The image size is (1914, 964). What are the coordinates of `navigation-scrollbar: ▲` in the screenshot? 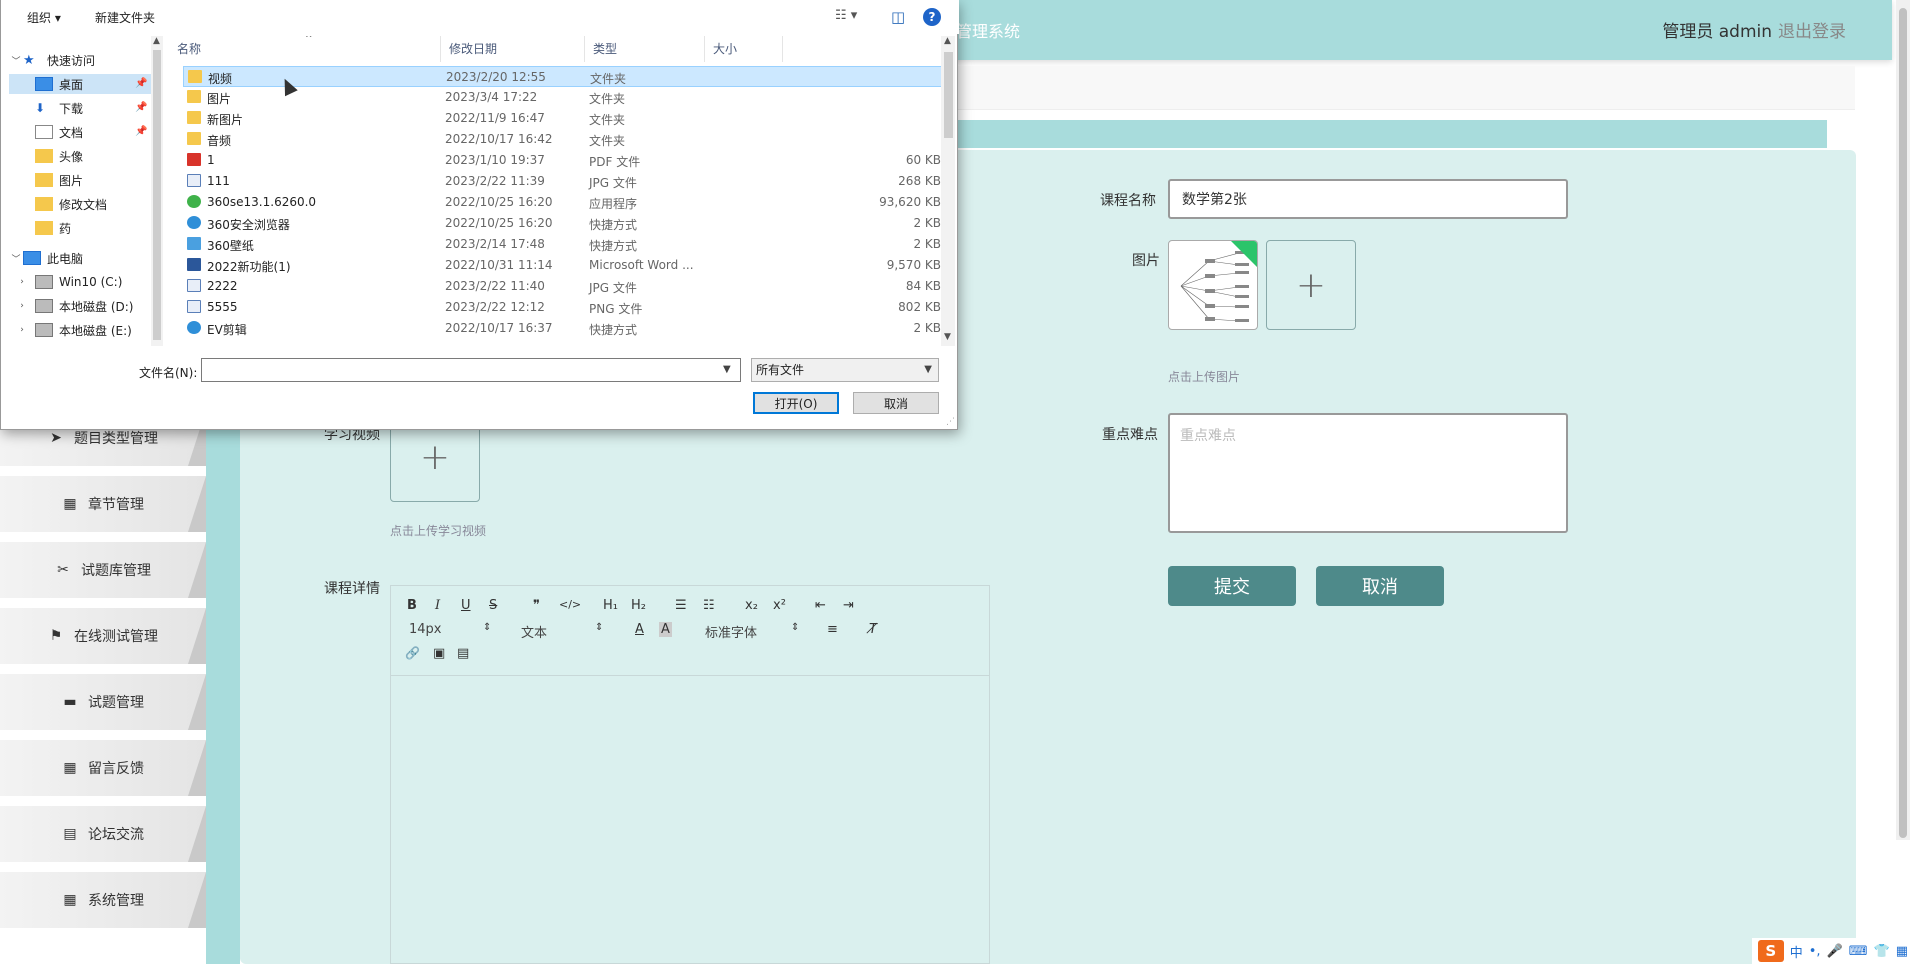 It's located at (157, 191).